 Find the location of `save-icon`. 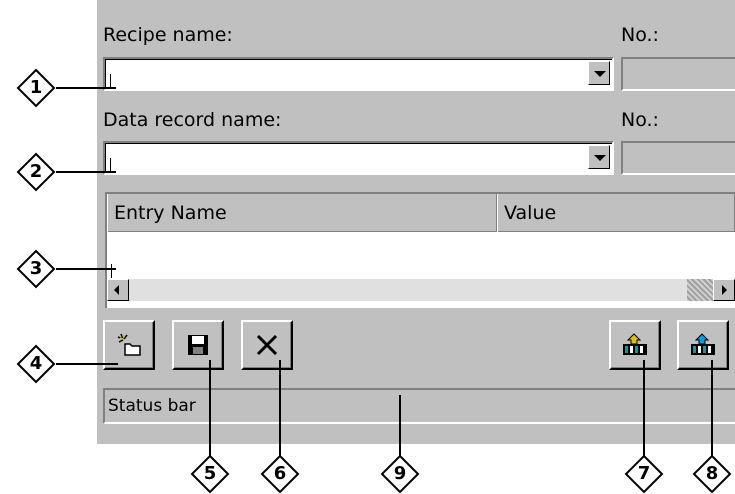

save-icon is located at coordinates (198, 345).